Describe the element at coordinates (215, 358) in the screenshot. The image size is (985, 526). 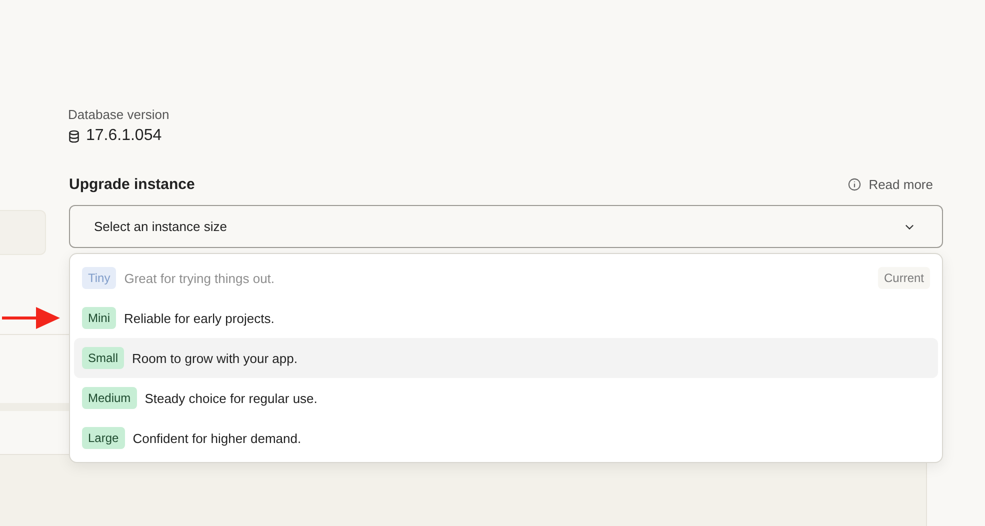
I see `option-description: Room to grow with your app.` at that location.